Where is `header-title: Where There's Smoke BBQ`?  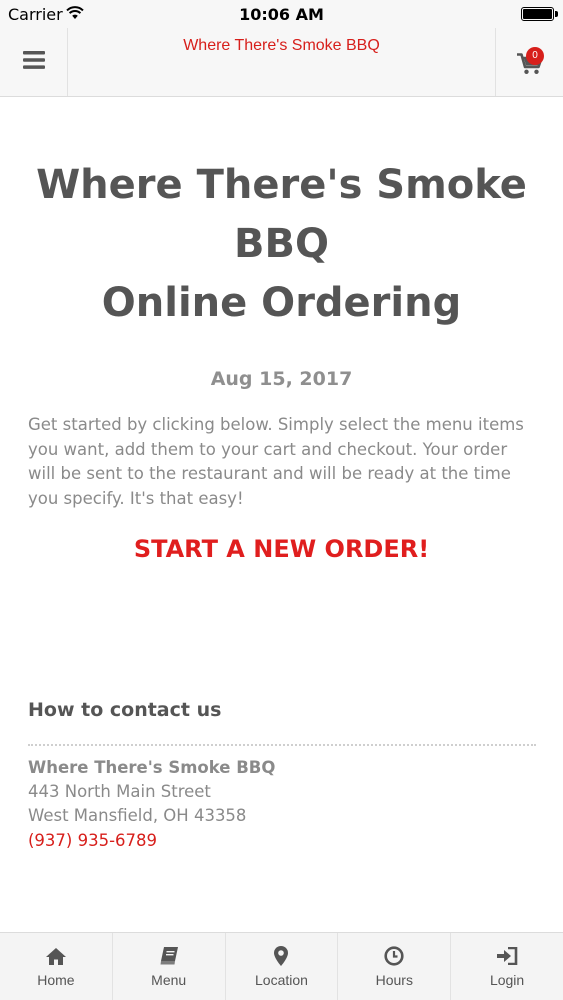 header-title: Where There's Smoke BBQ is located at coordinates (281, 45).